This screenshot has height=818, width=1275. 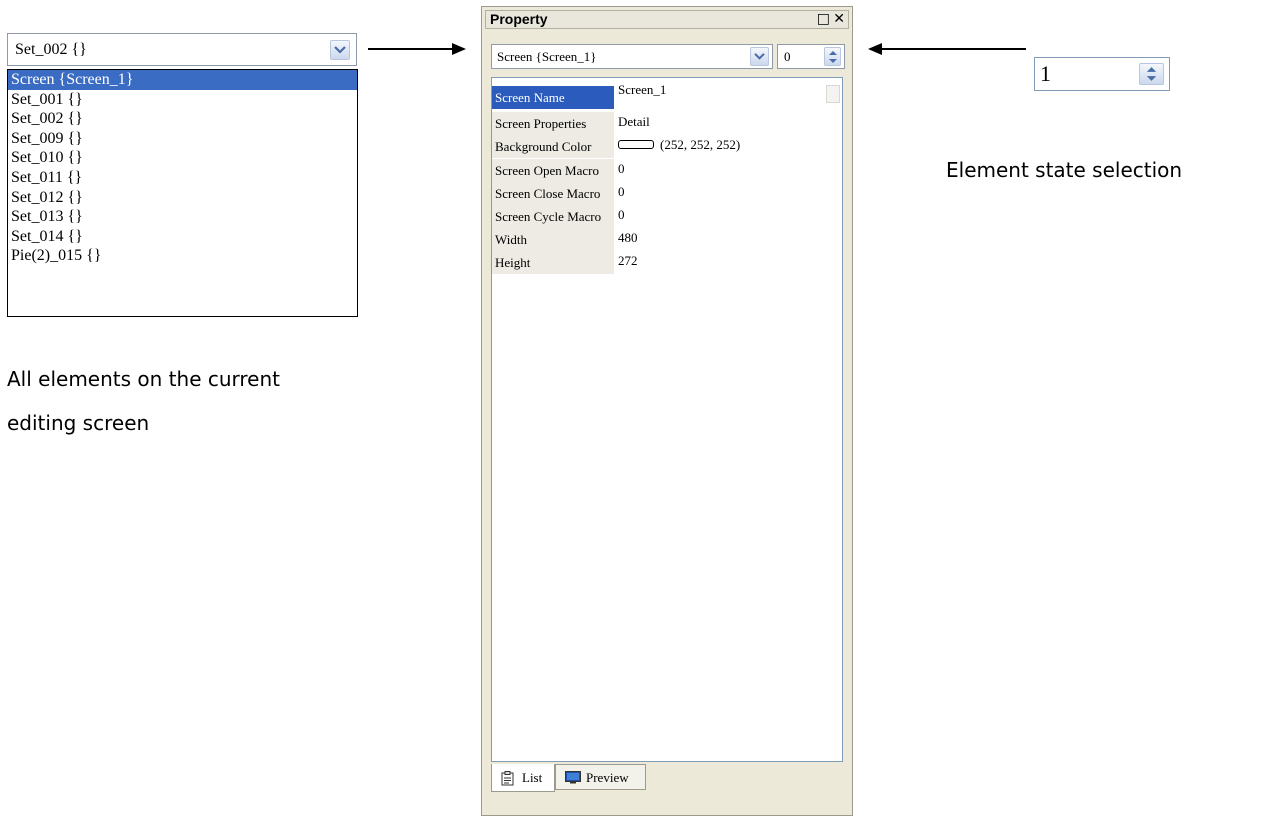 What do you see at coordinates (553, 146) in the screenshot?
I see `property-label: Background Color` at bounding box center [553, 146].